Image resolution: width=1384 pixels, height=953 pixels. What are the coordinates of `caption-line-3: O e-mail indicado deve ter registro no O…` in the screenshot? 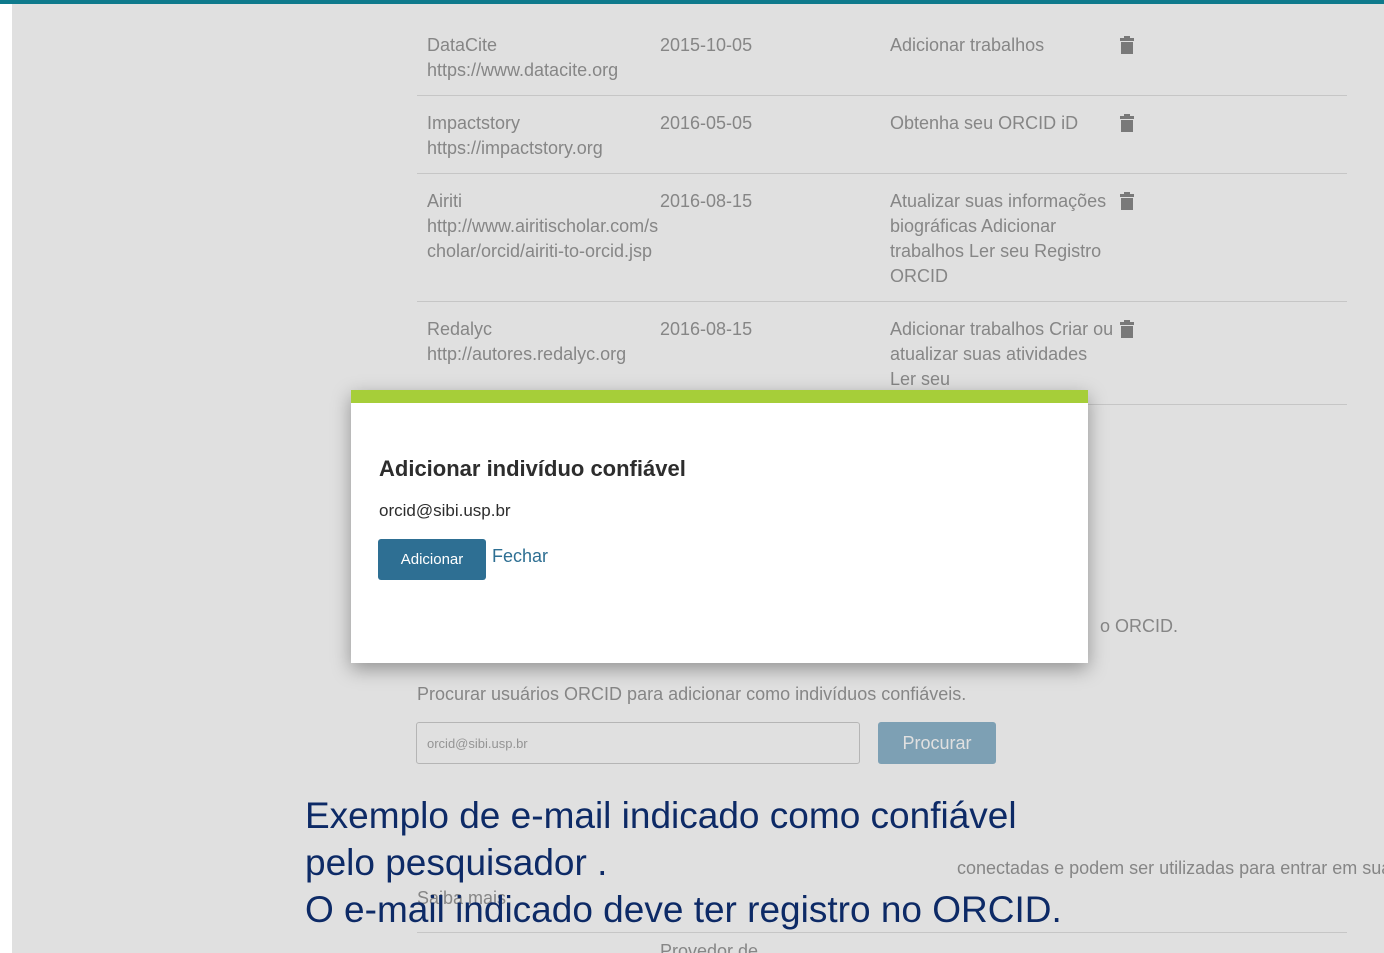 It's located at (683, 909).